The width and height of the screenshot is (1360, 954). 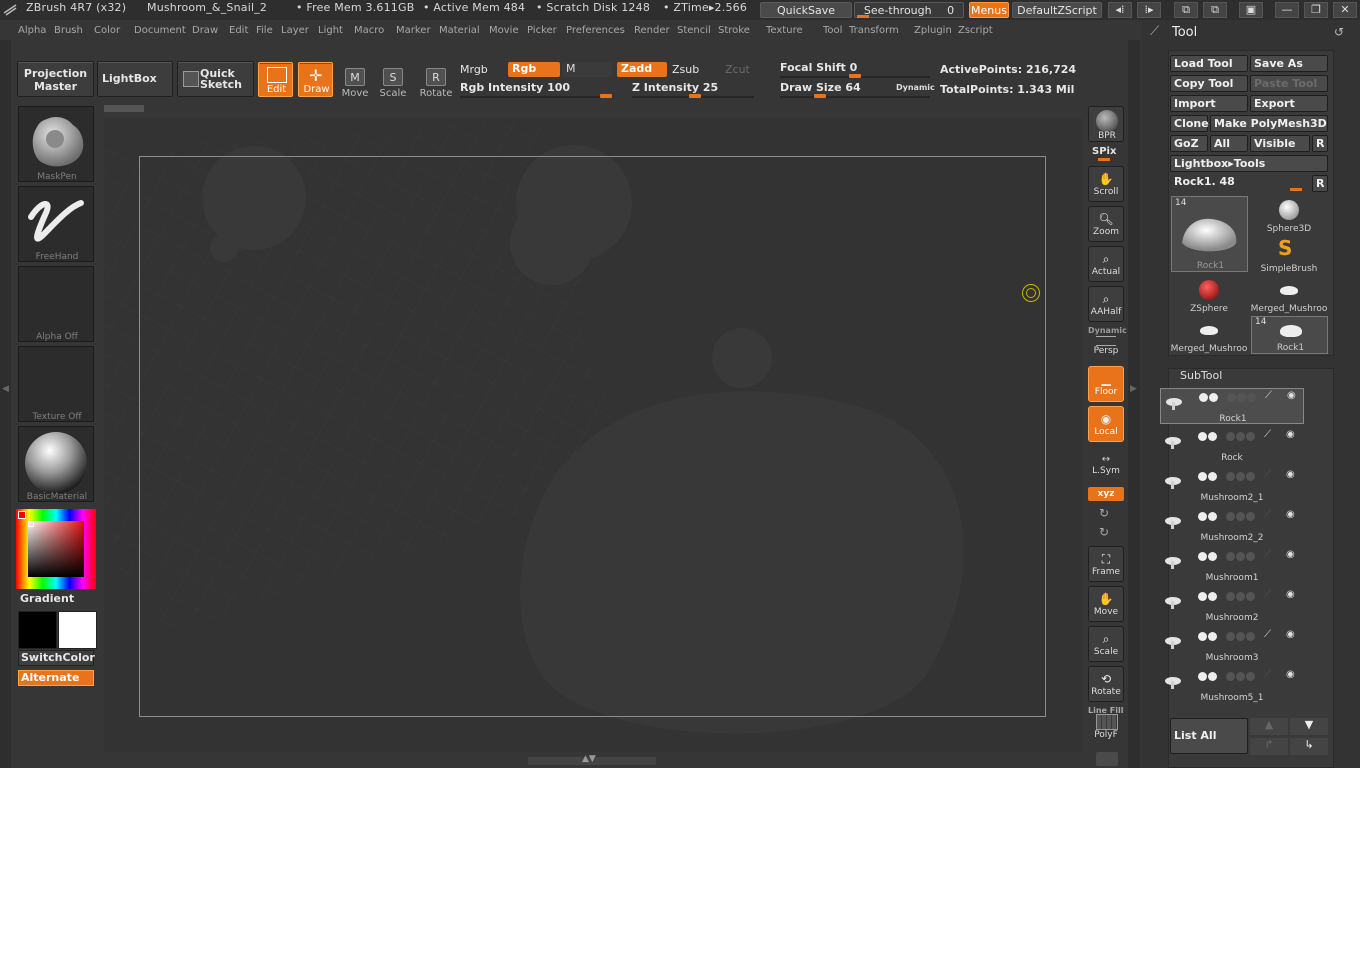 I want to click on subtool-title: SubTool, so click(x=1201, y=375).